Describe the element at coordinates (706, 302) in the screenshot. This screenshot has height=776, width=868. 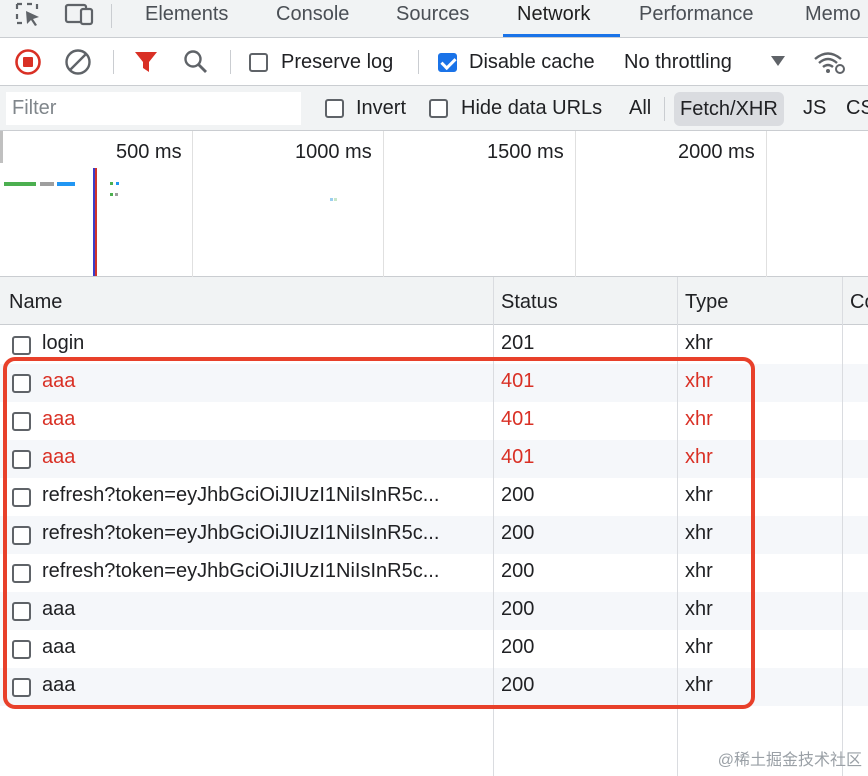
I see `column-header-type: Type` at that location.